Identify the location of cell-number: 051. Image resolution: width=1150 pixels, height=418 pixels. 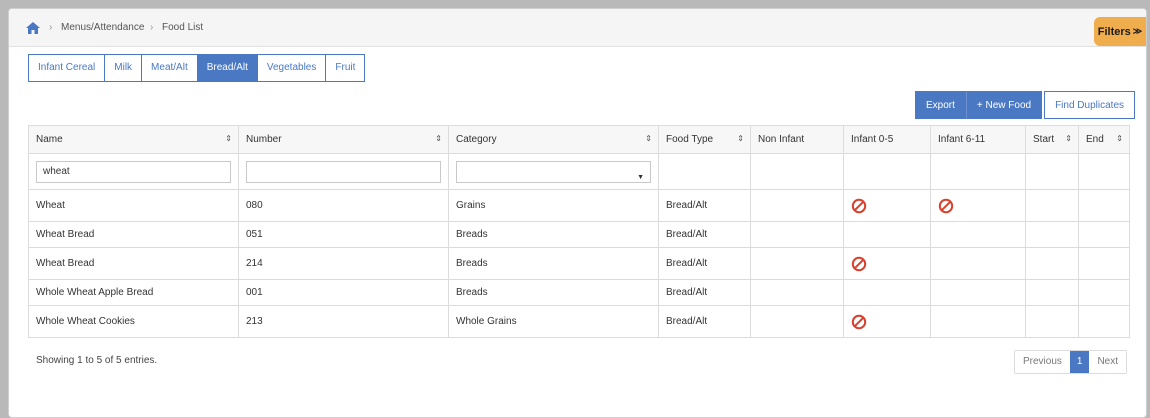
(343, 234).